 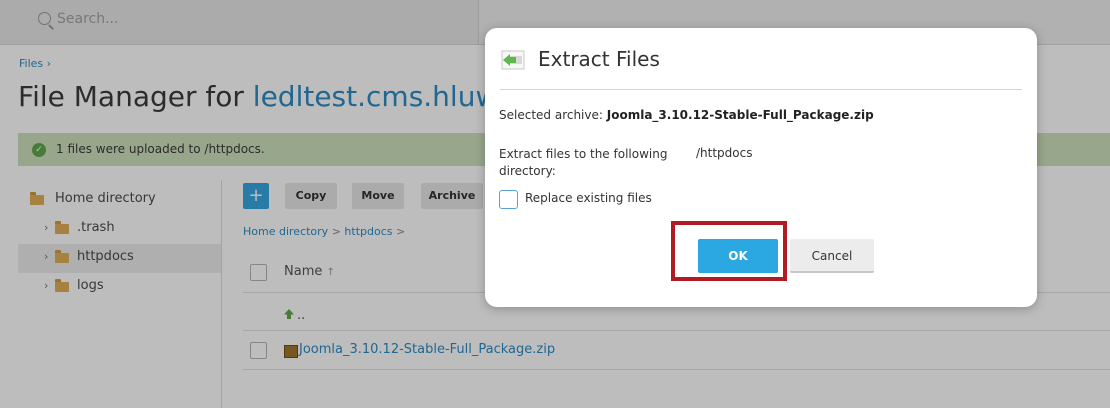 What do you see at coordinates (513, 60) in the screenshot?
I see `extract-icon` at bounding box center [513, 60].